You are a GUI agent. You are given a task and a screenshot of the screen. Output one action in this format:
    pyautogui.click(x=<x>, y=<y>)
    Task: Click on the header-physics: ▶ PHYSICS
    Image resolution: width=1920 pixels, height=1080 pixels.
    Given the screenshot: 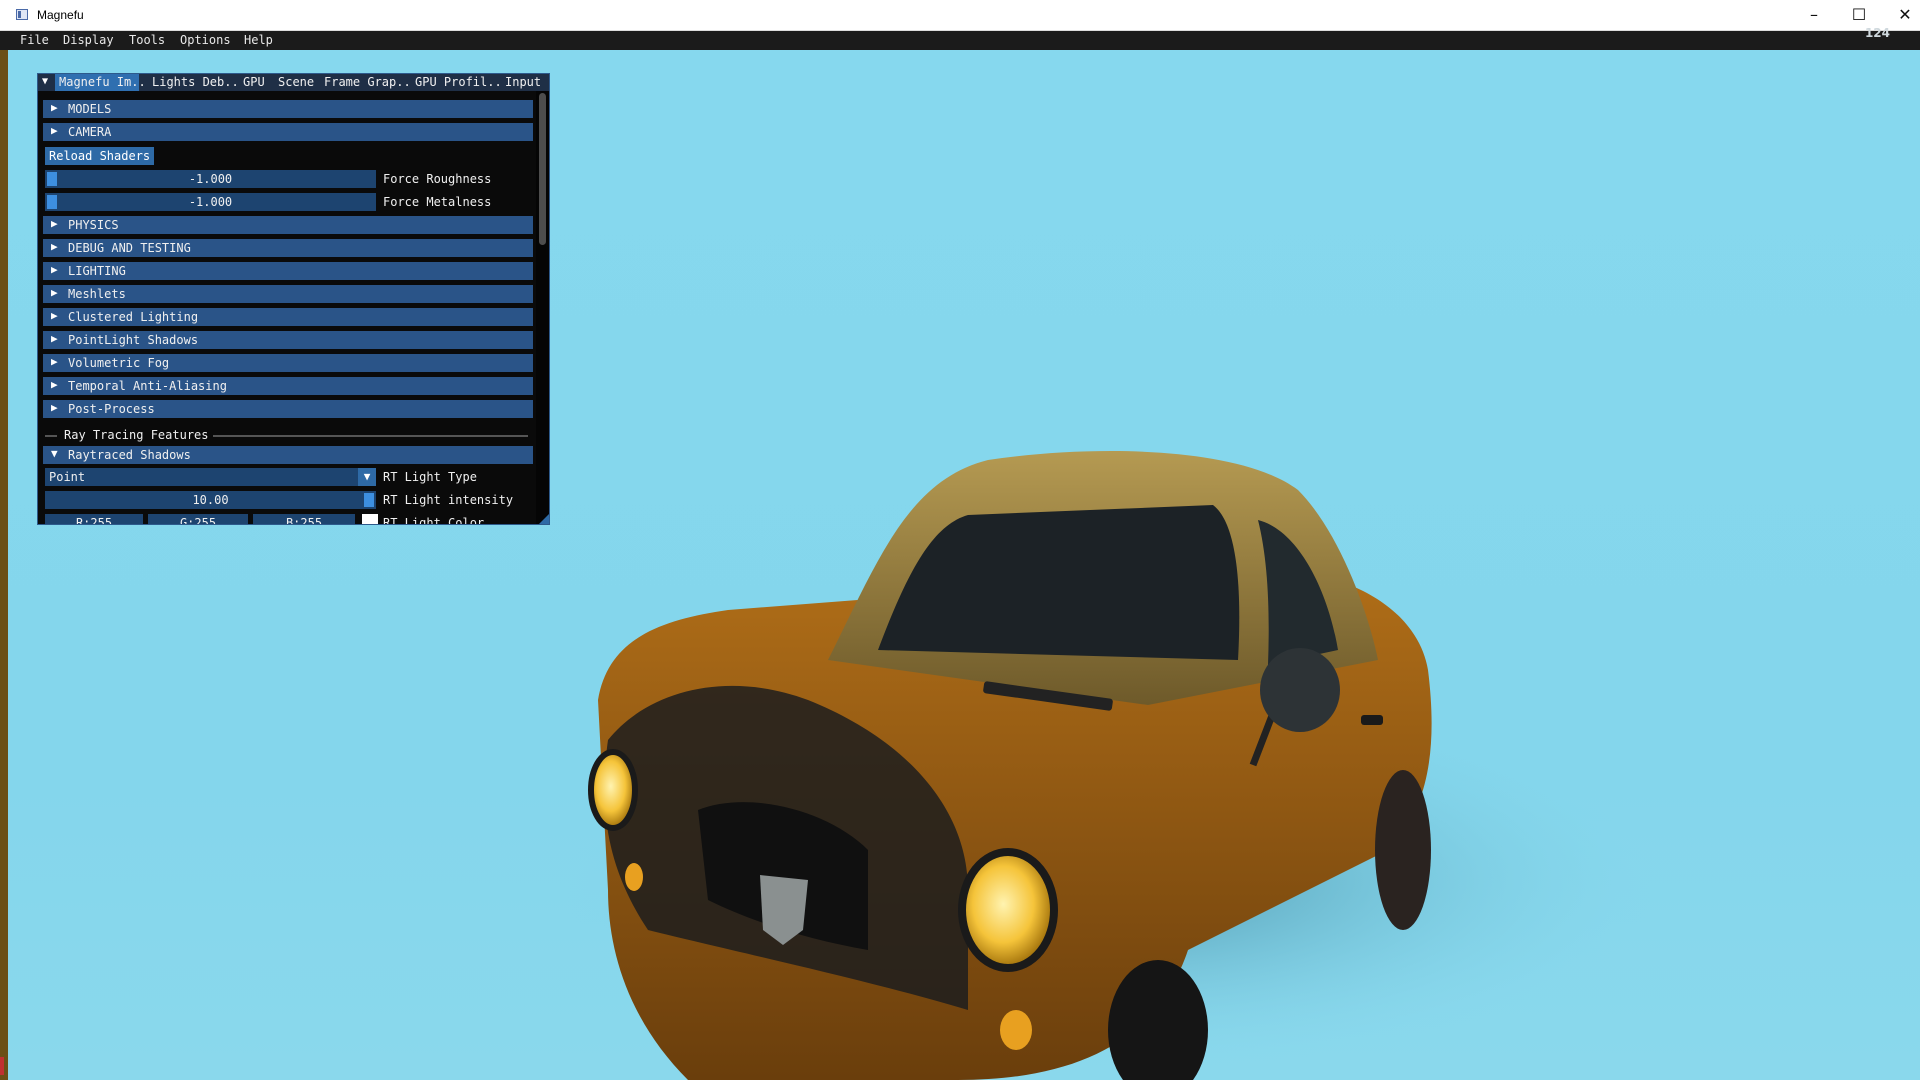 What is the action you would take?
    pyautogui.click(x=288, y=225)
    